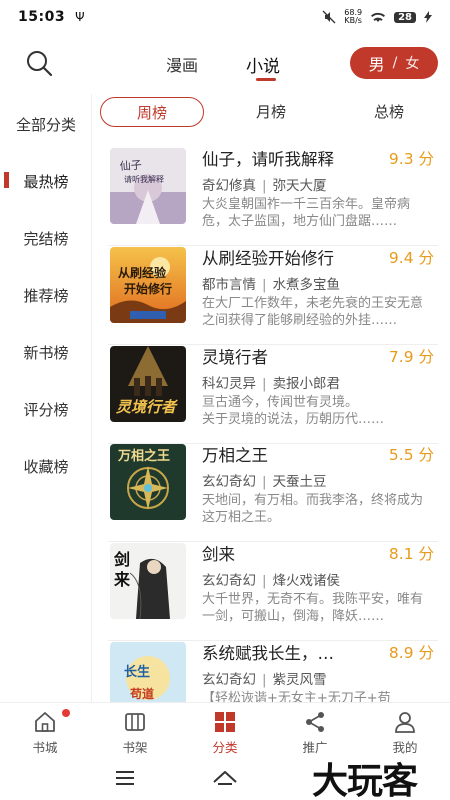 This screenshot has height=800, width=450. Describe the element at coordinates (122, 579) in the screenshot. I see `svg-text: 来` at that location.